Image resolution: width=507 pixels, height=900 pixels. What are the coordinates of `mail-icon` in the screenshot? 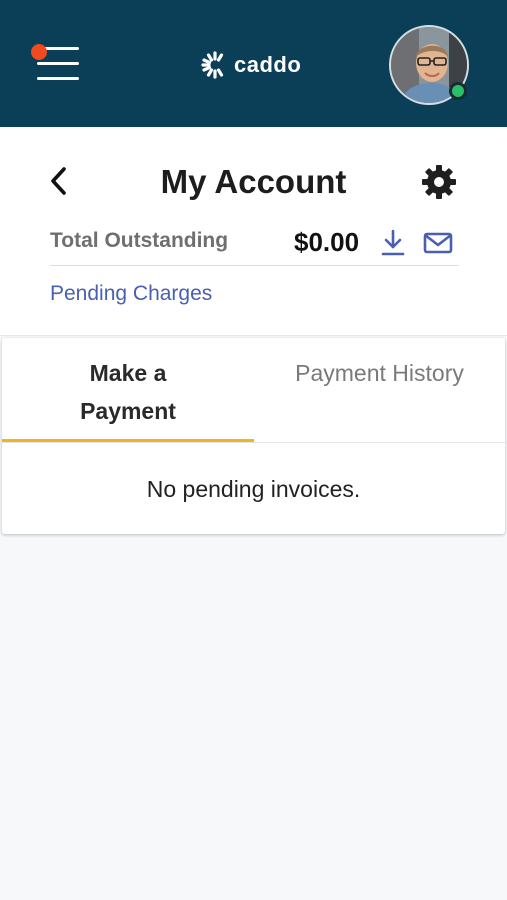 It's located at (438, 243).